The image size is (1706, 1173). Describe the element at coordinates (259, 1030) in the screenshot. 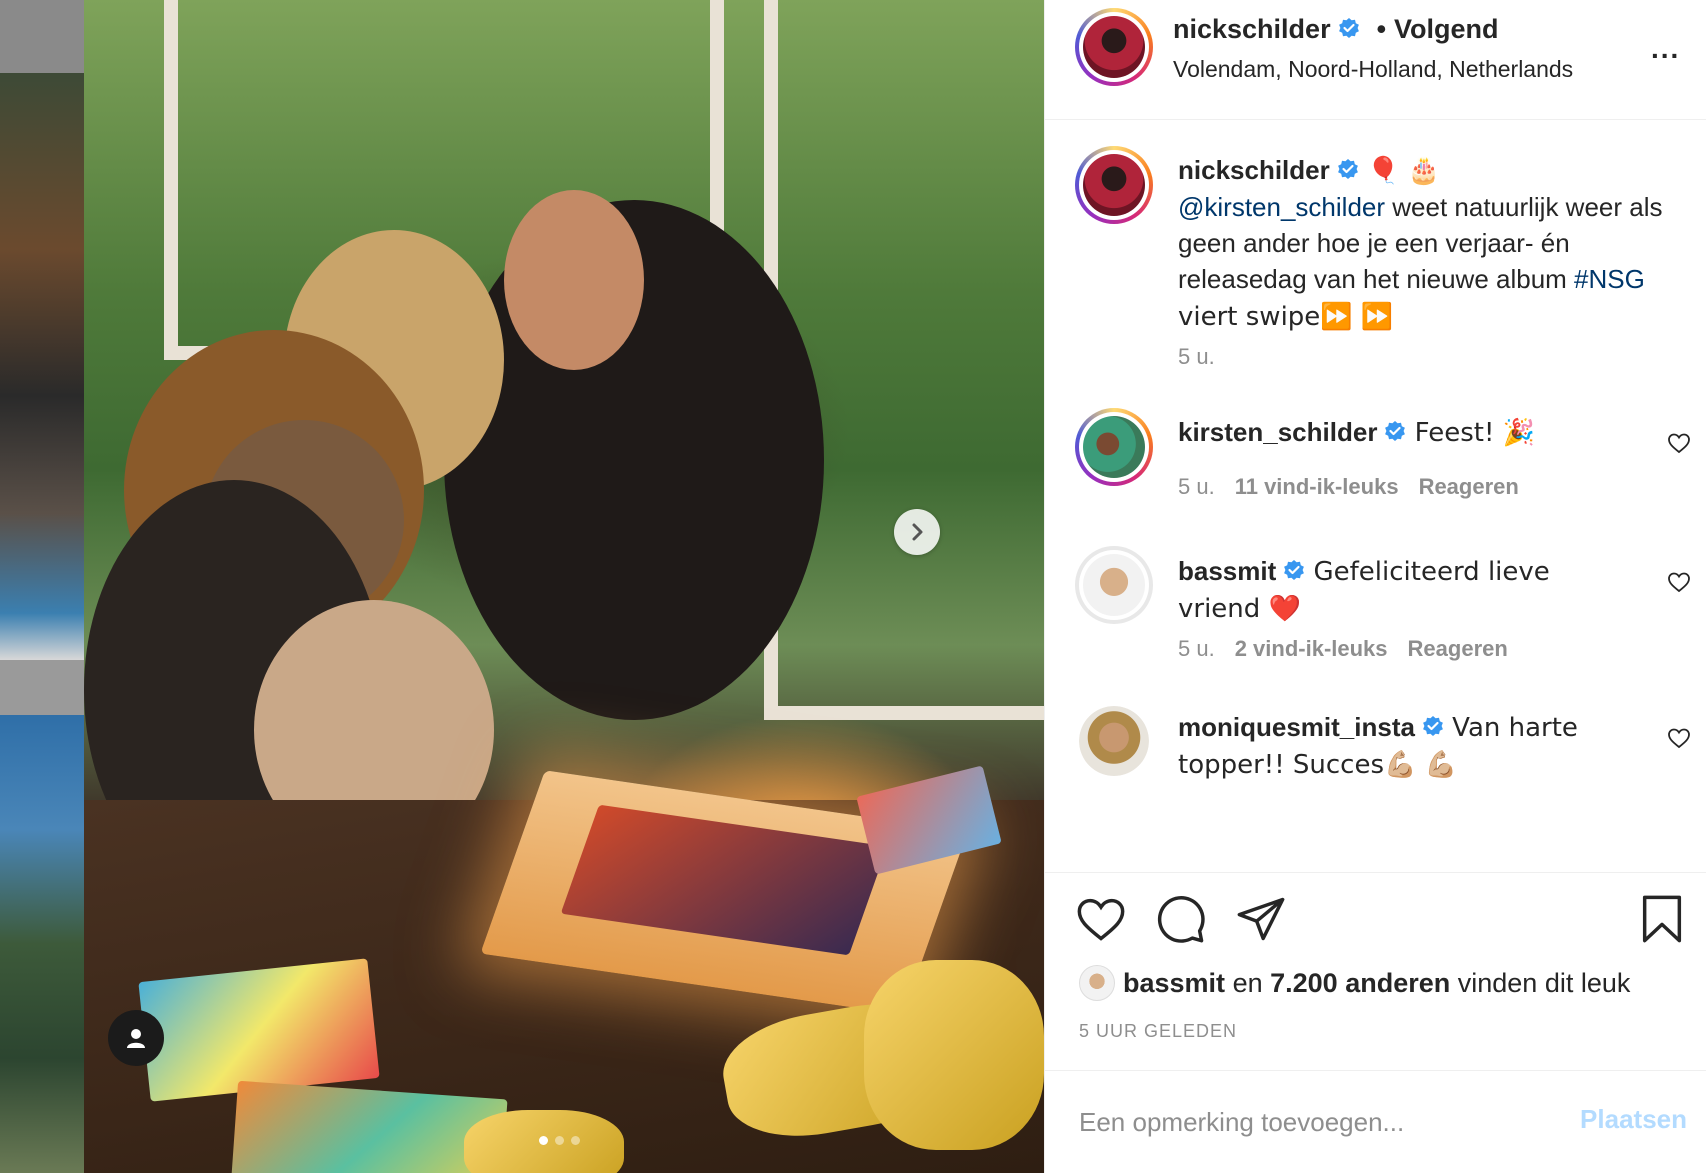

I see `gift-box` at that location.